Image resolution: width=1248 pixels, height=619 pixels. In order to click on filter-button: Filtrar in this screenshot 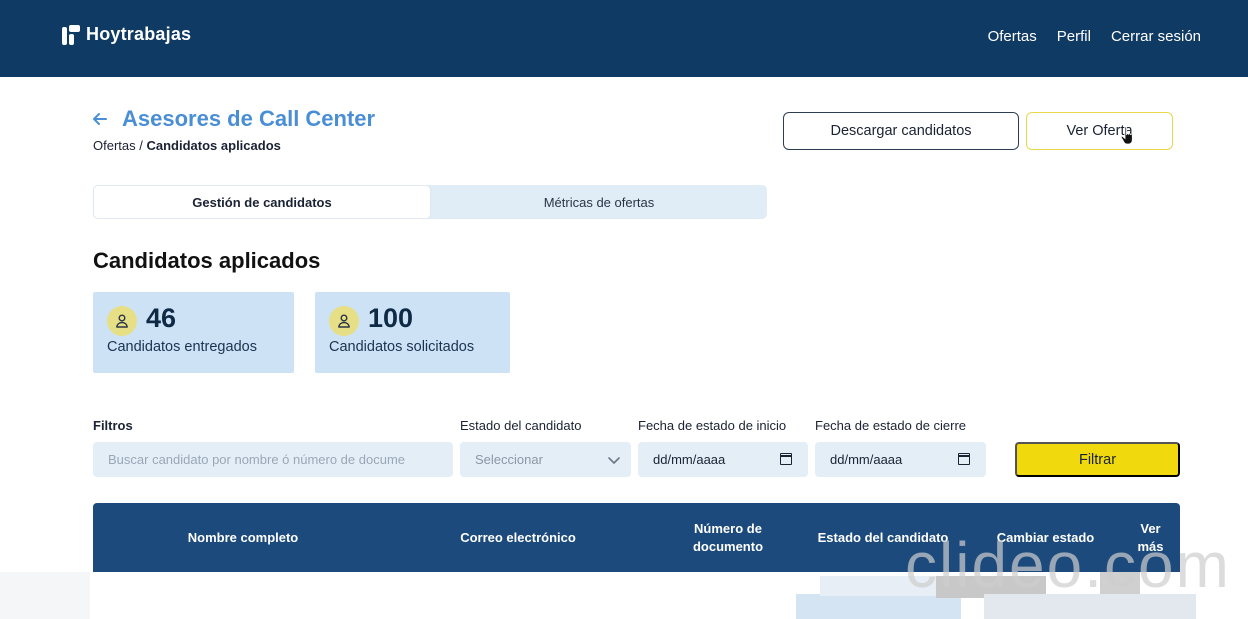, I will do `click(1097, 459)`.